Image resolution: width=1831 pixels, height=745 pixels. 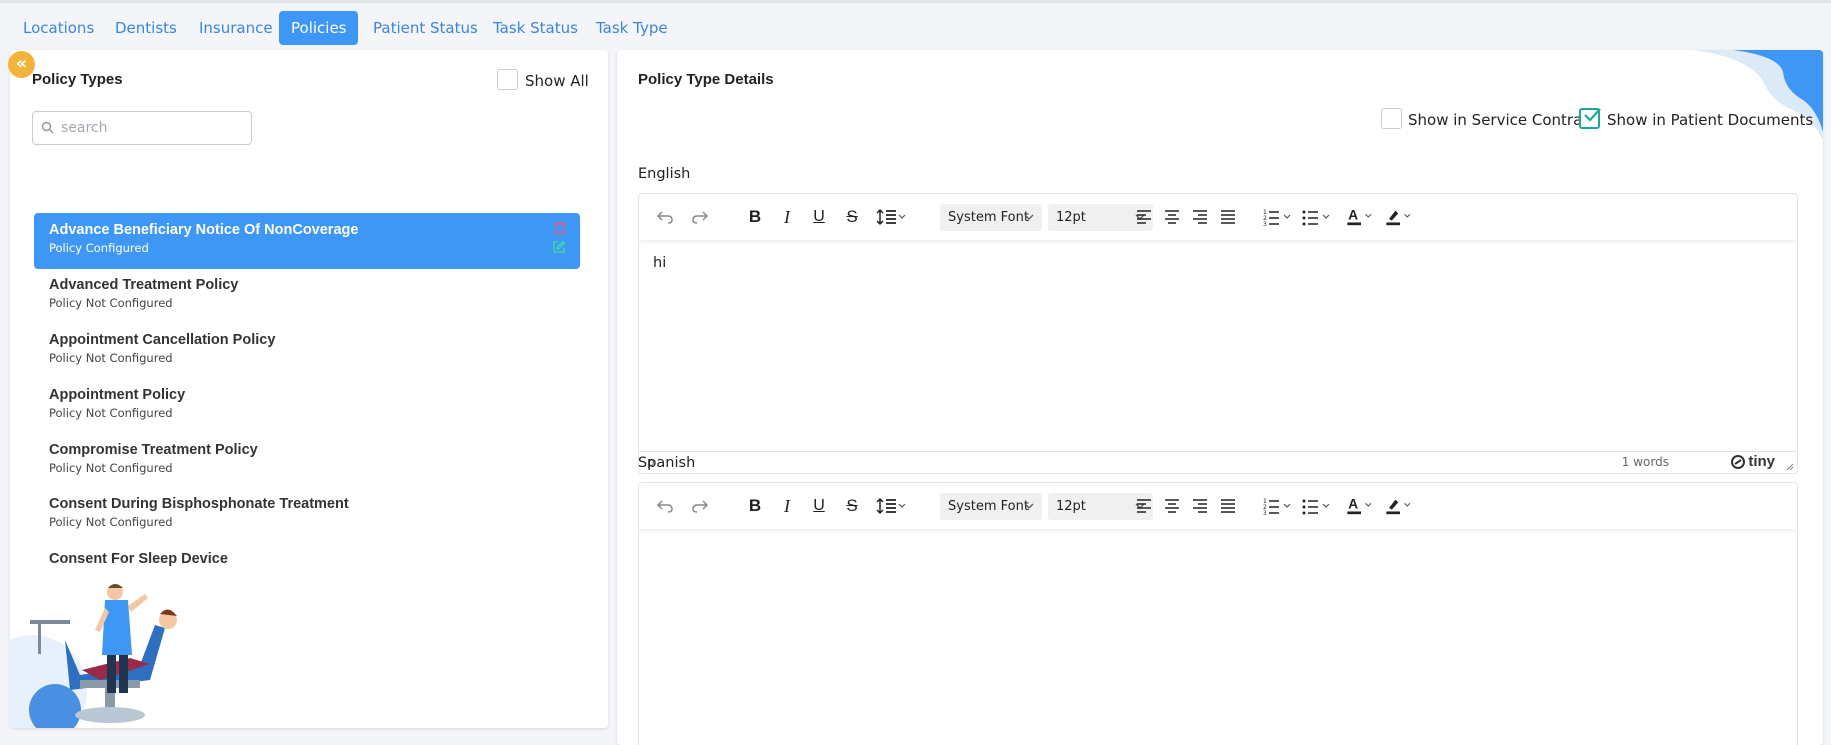 I want to click on search-icon, so click(x=47, y=127).